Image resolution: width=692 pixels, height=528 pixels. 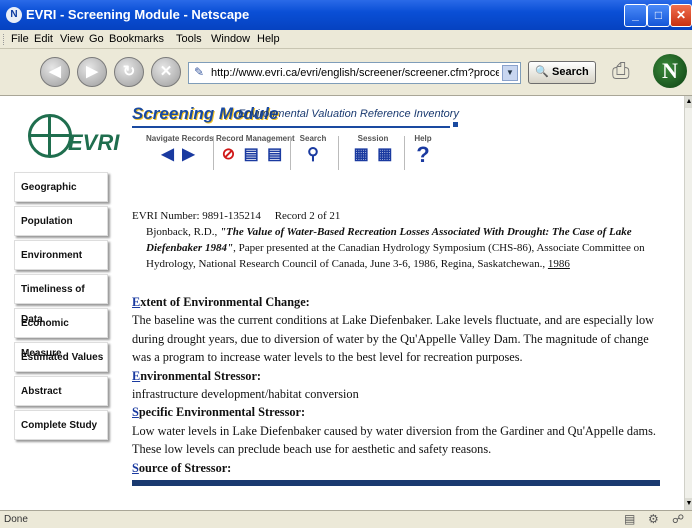 I want to click on minimize-button: _, so click(x=635, y=15).